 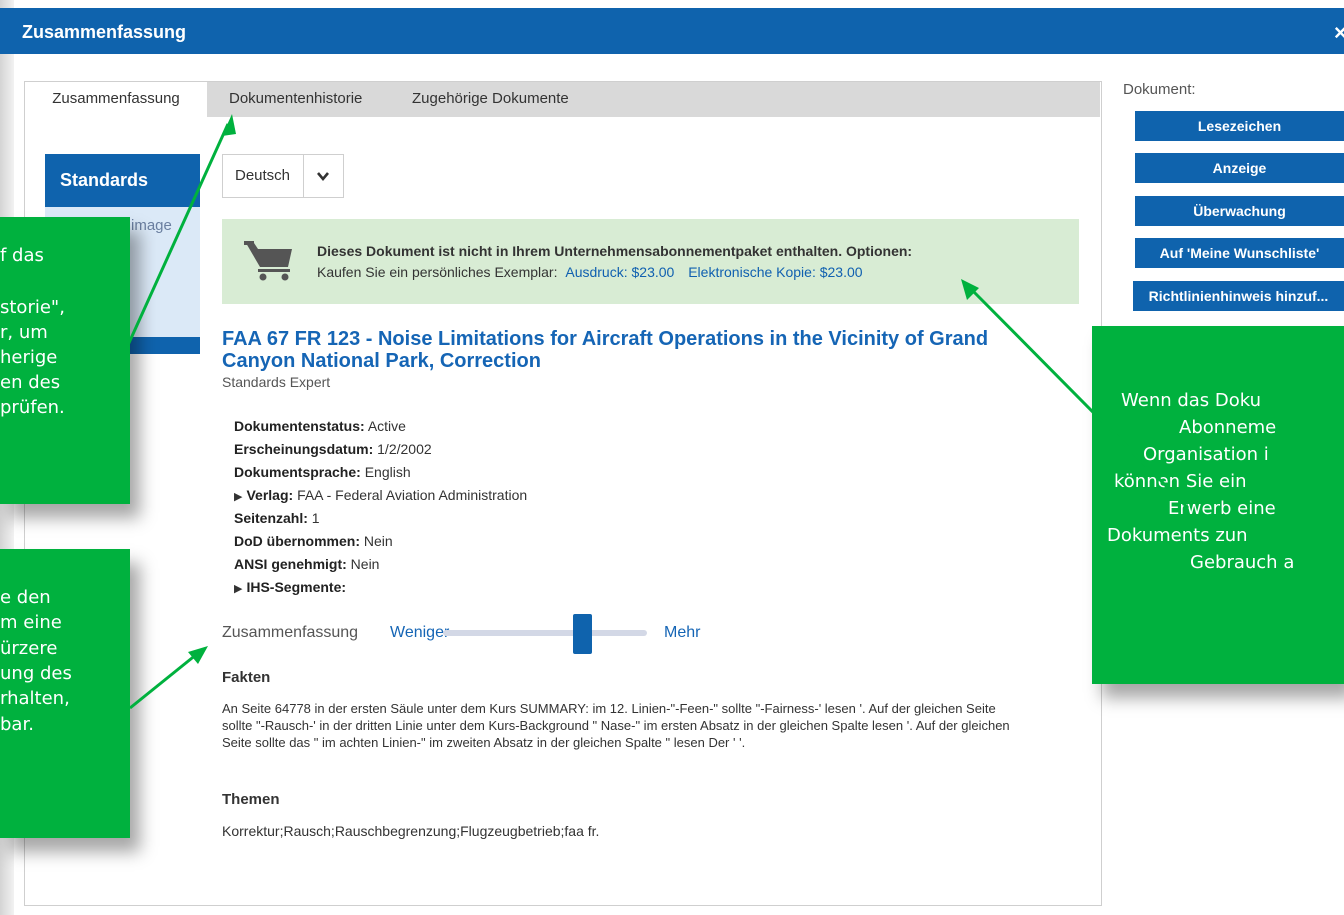 I want to click on meta-label: Erscheinungsdatum:, so click(x=304, y=449).